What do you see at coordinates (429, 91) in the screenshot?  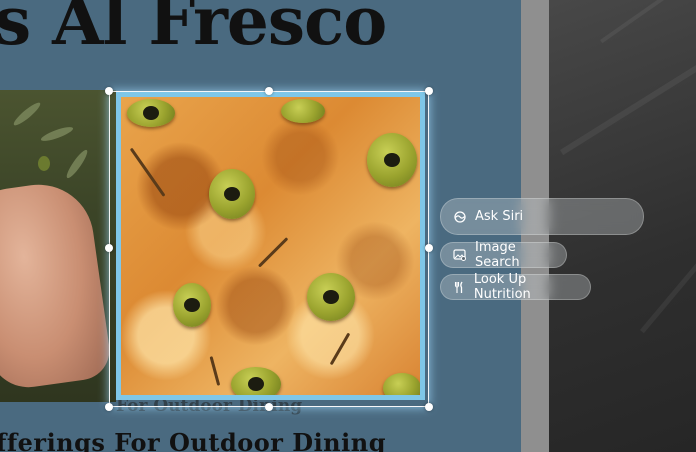 I see `resize-handle-top-right` at bounding box center [429, 91].